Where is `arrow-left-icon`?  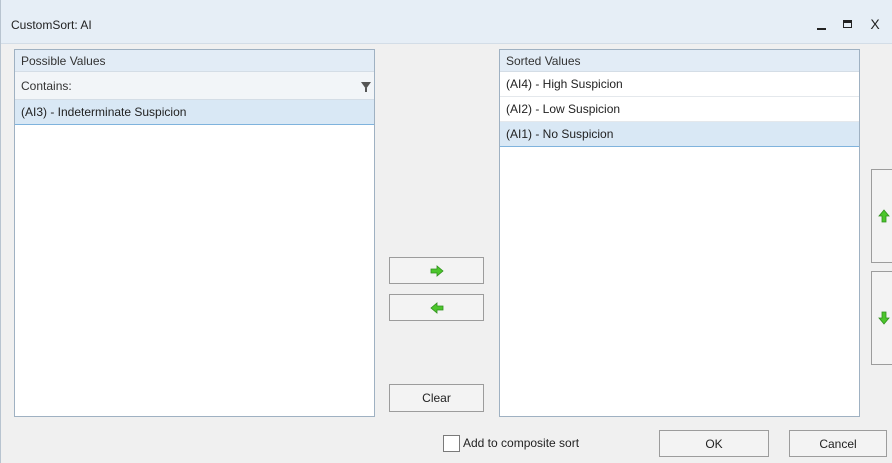 arrow-left-icon is located at coordinates (436, 307).